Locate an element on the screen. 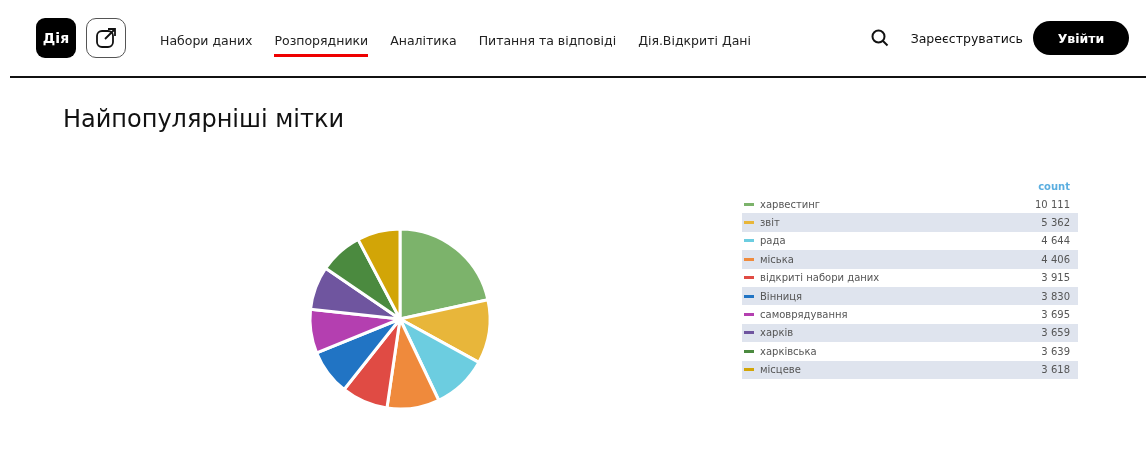 This screenshot has width=1146, height=461. register-link: Зареєструватись is located at coordinates (966, 38).